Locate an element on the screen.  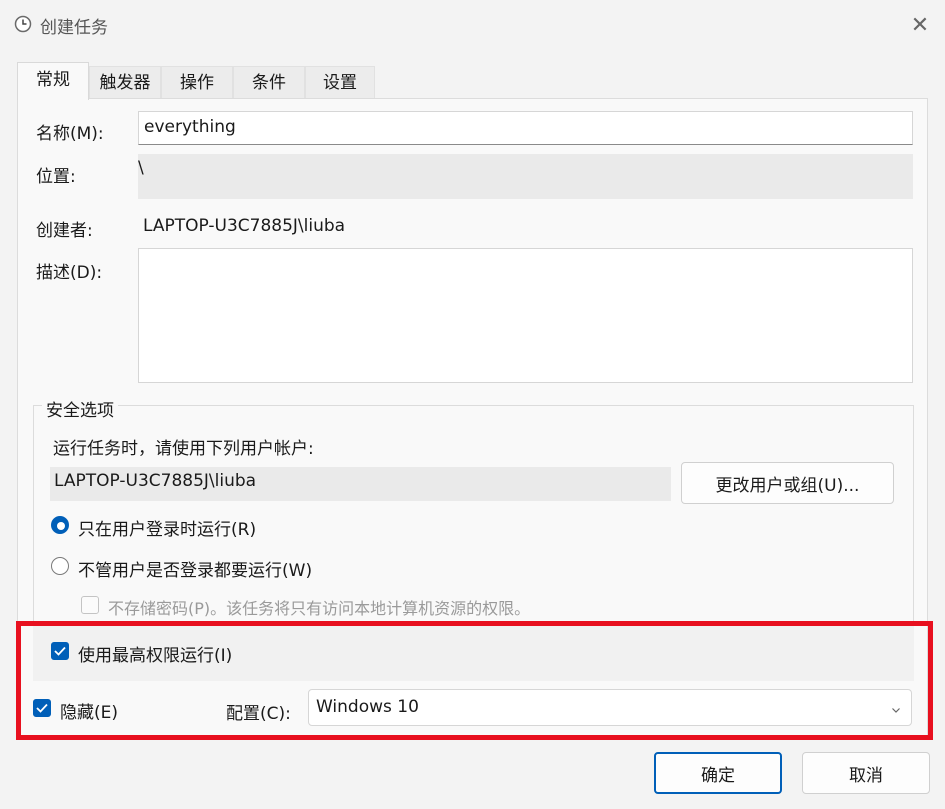
configure-value: Windows 10 is located at coordinates (367, 707).